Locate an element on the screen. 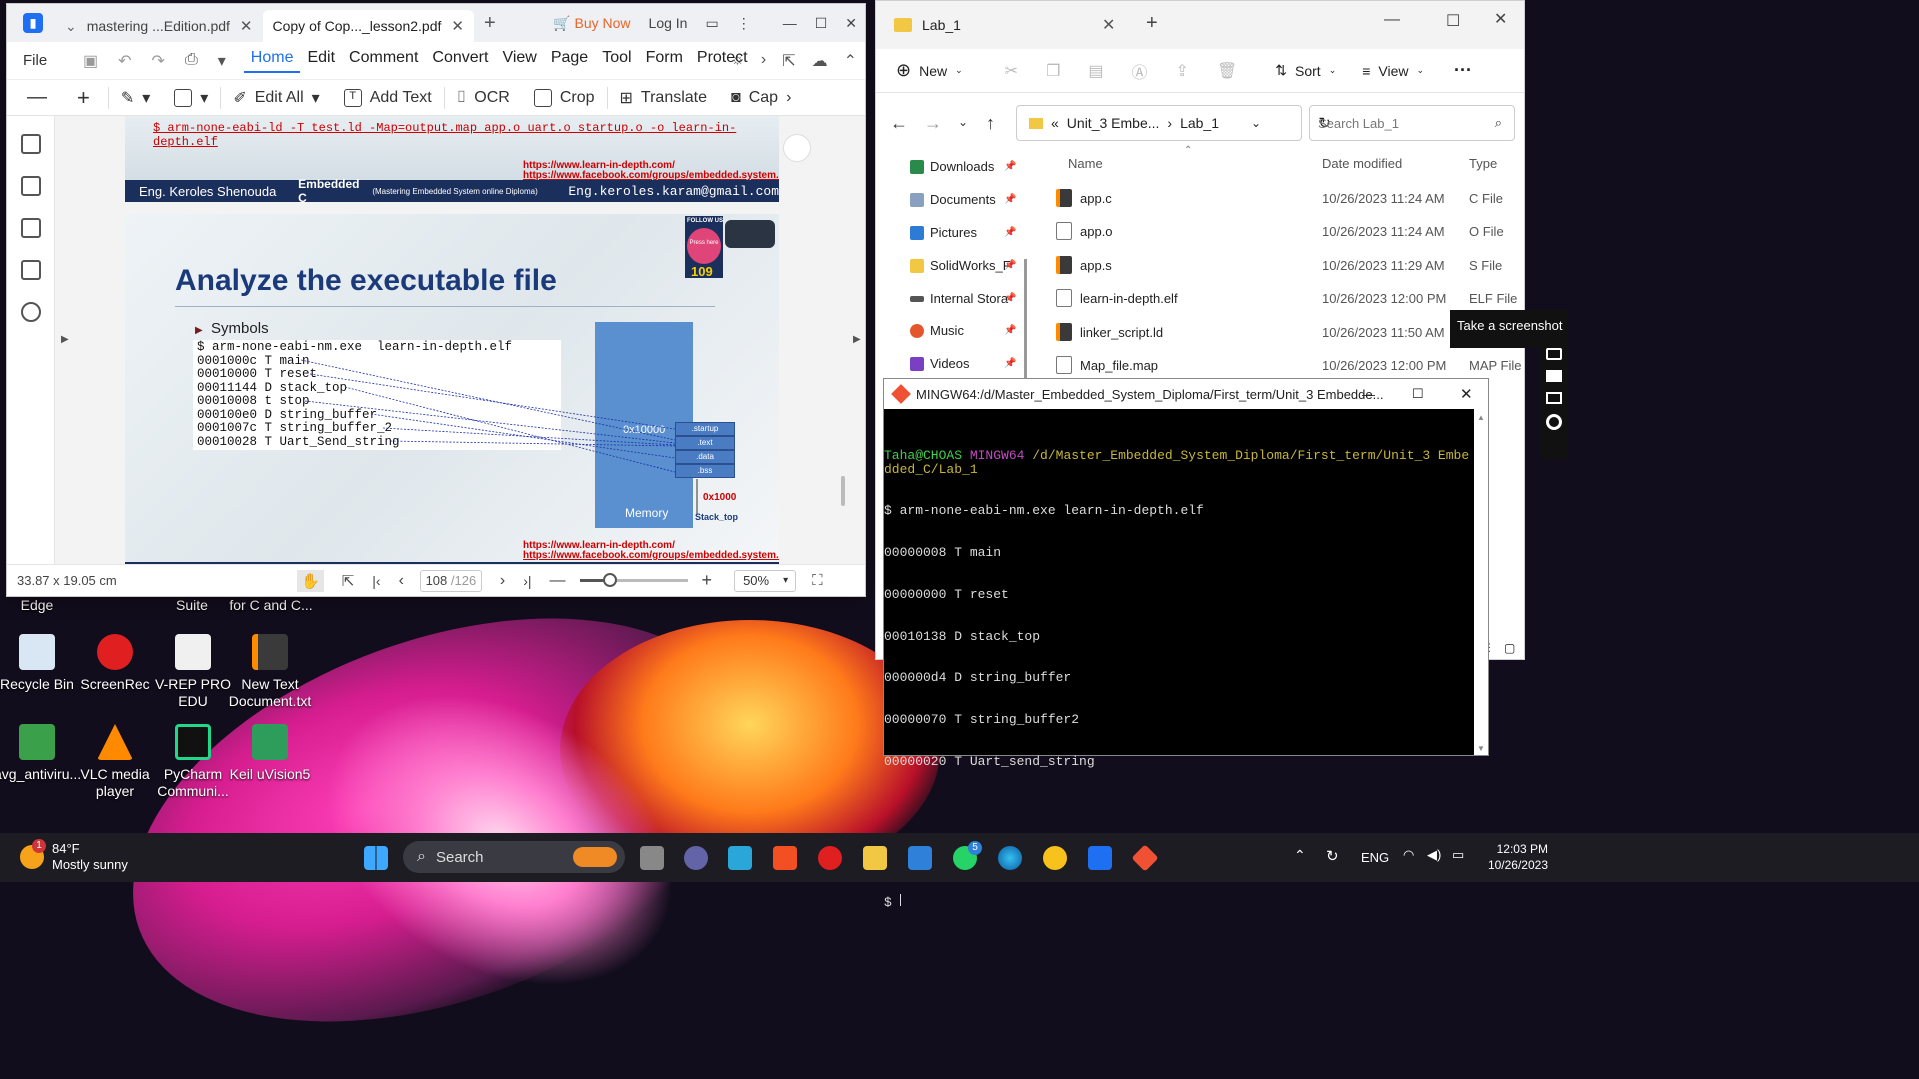 This screenshot has width=1919, height=1079. file-row: app.s 10/26/2023 11:29 AM S File is located at coordinates (1291, 265).